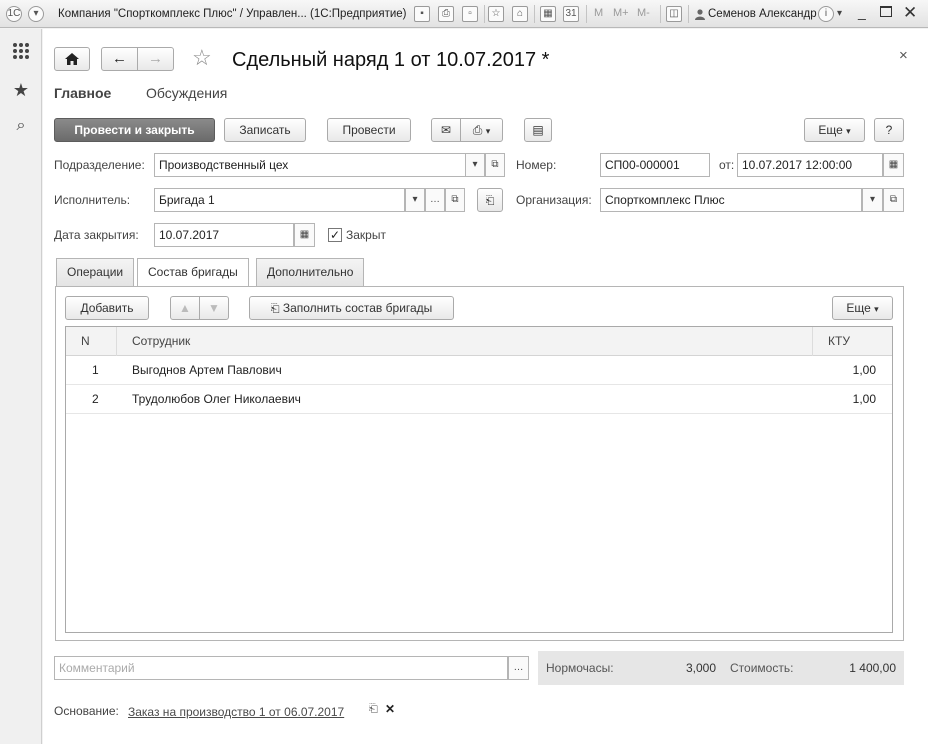 The width and height of the screenshot is (928, 744). I want to click on calendar-icon: 31, so click(571, 14).